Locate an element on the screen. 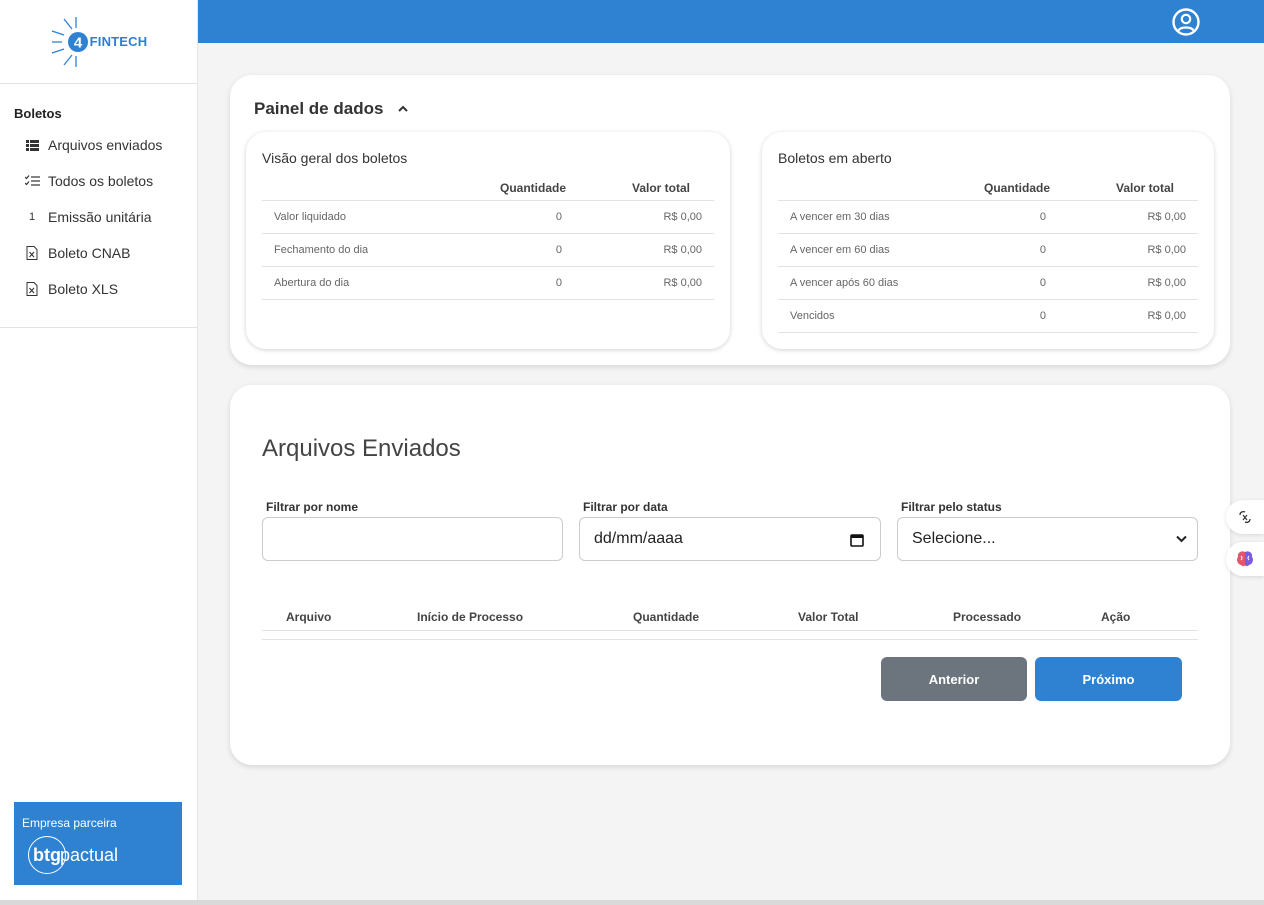  sidebar-item-label: Boleto XLS is located at coordinates (83, 289).